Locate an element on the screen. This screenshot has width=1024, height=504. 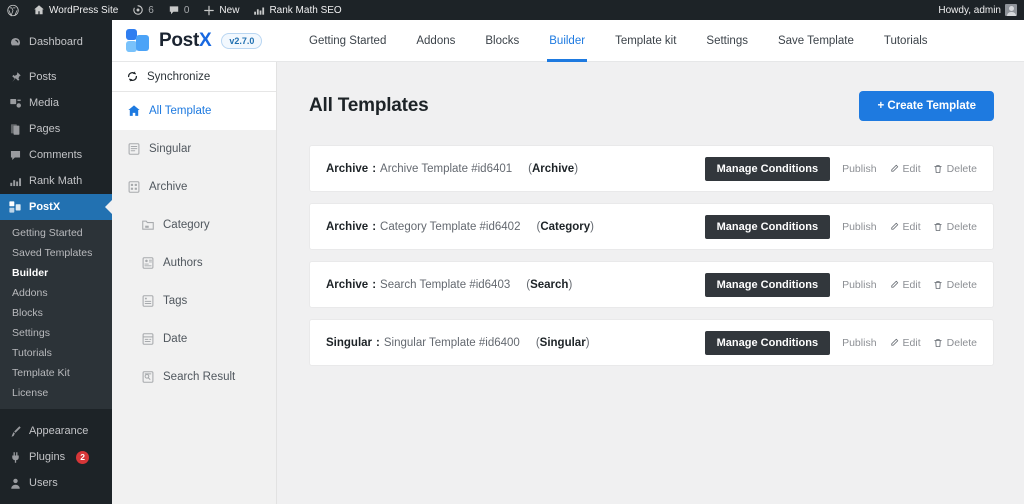
site-name-menu: WordPress Site is located at coordinates (75, 10).